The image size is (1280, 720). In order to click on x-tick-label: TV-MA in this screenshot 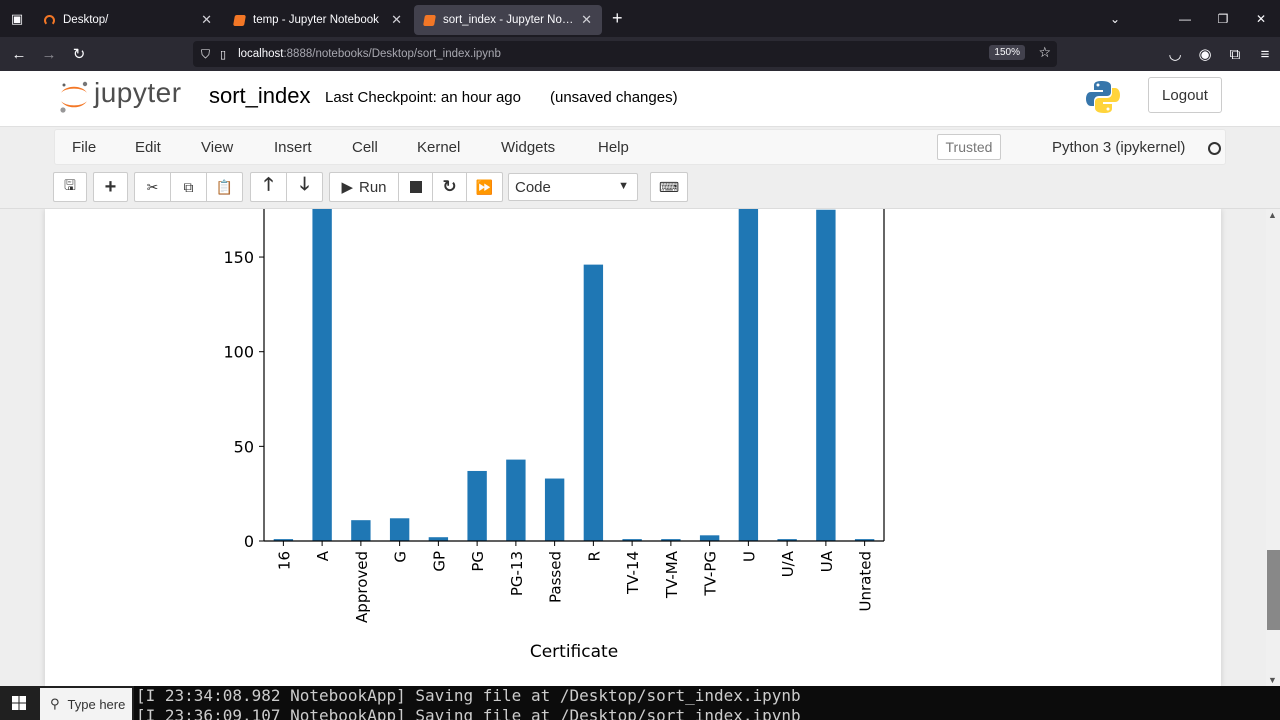, I will do `click(672, 574)`.